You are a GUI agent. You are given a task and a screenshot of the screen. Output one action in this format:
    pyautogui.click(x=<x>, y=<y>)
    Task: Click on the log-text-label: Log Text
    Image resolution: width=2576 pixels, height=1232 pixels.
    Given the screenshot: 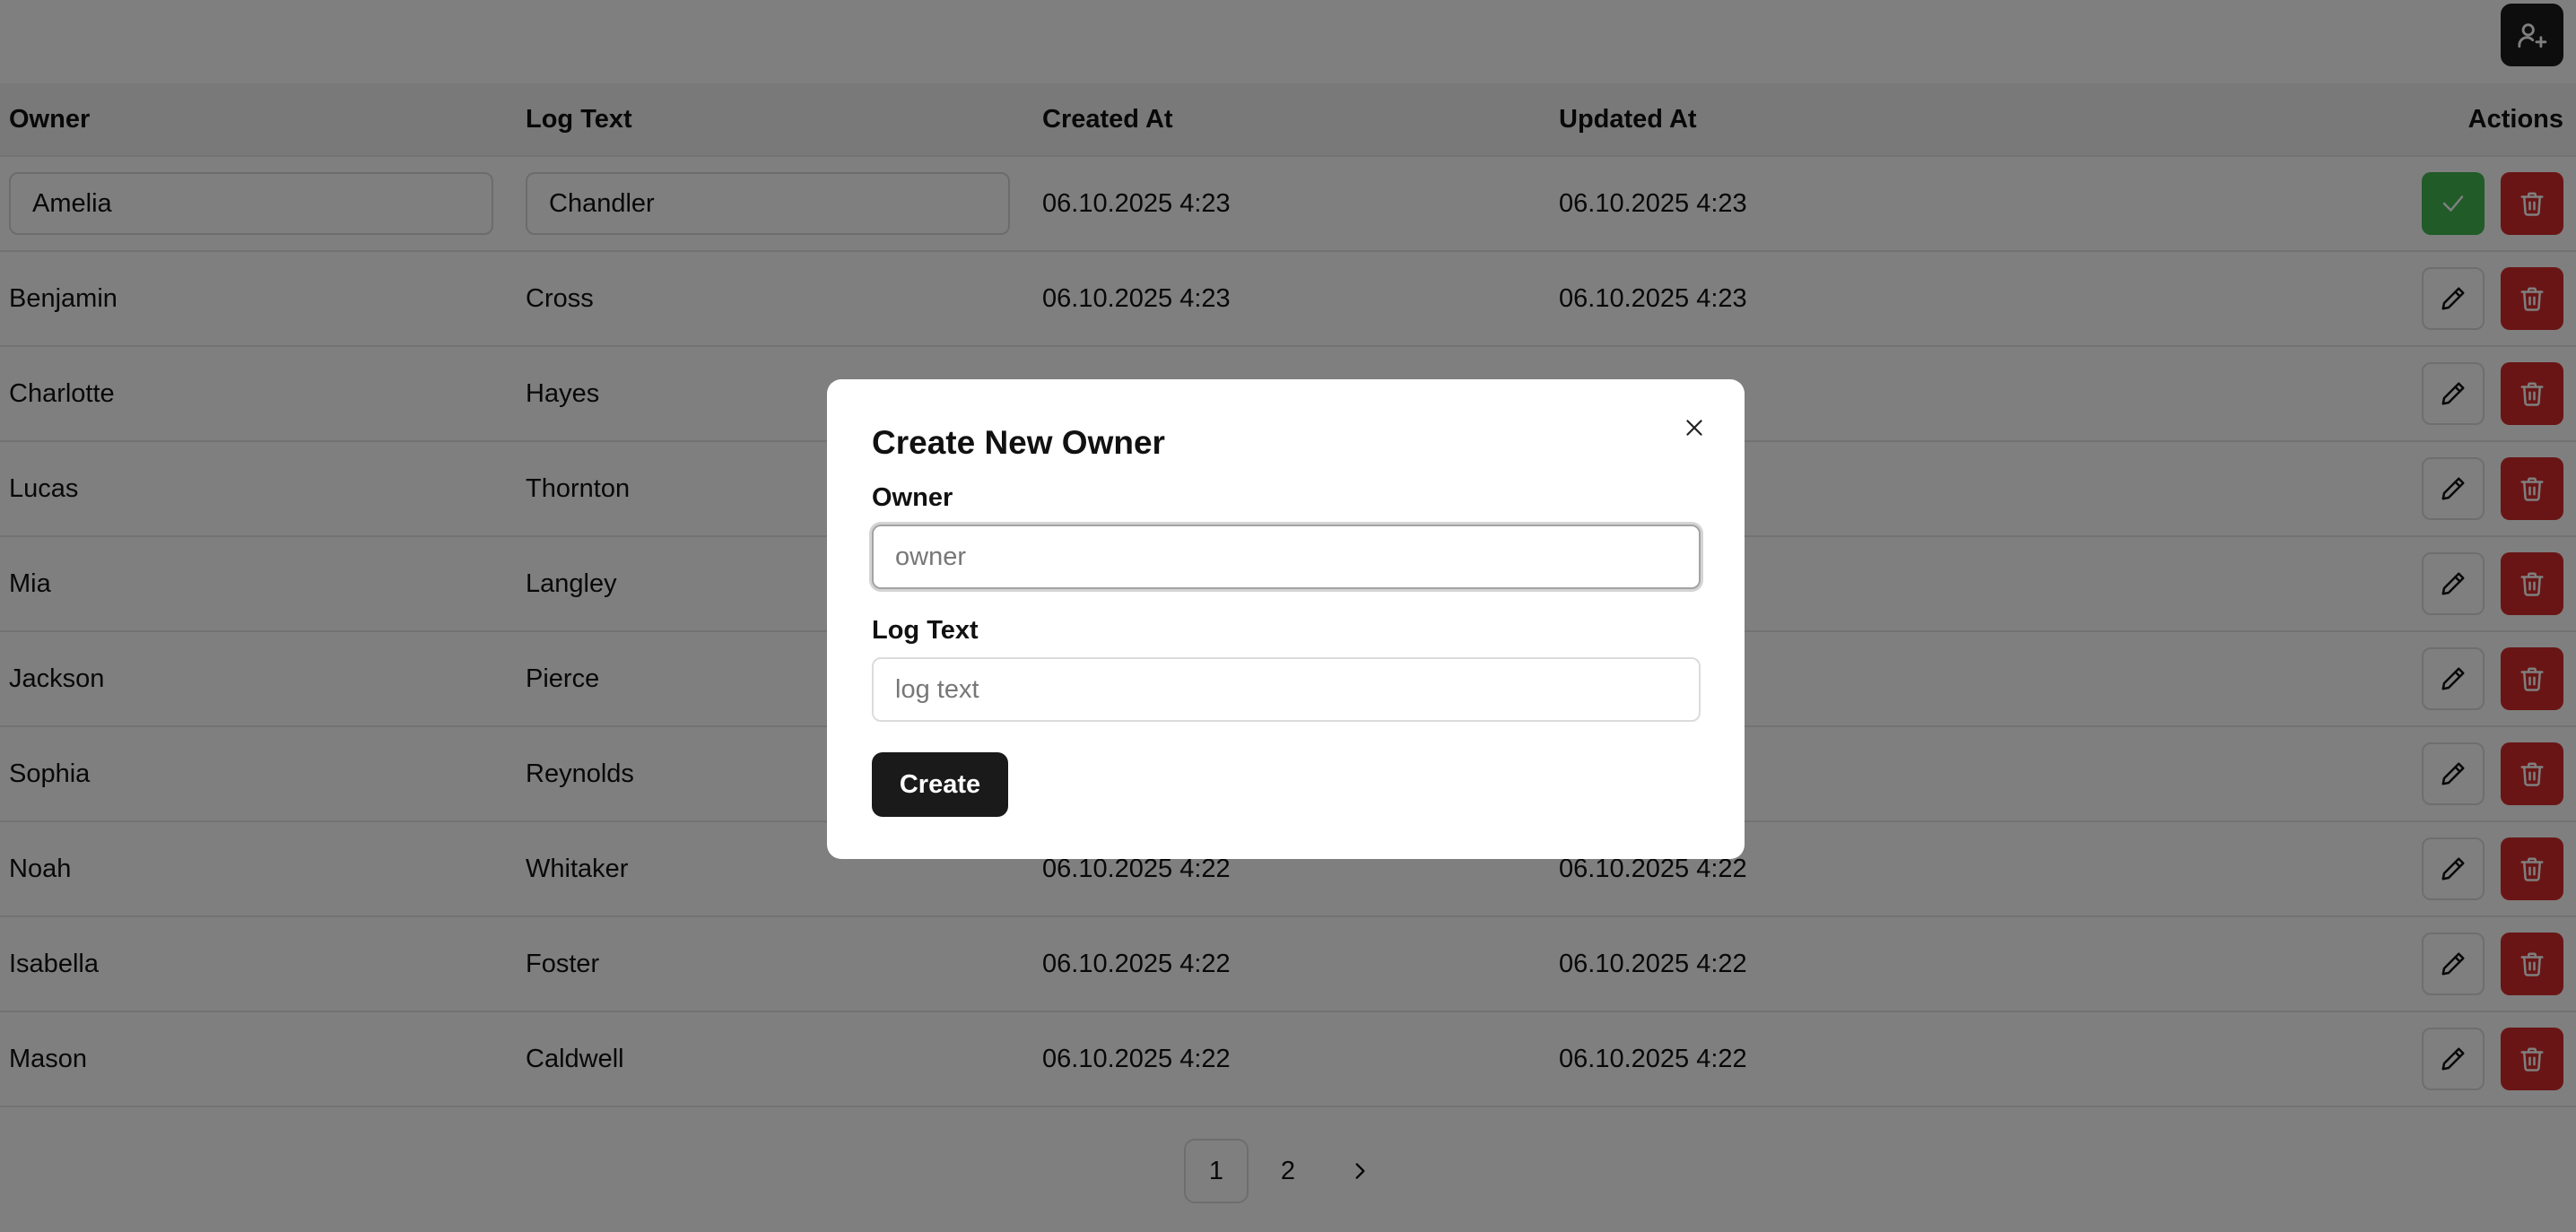 What is the action you would take?
    pyautogui.click(x=925, y=630)
    